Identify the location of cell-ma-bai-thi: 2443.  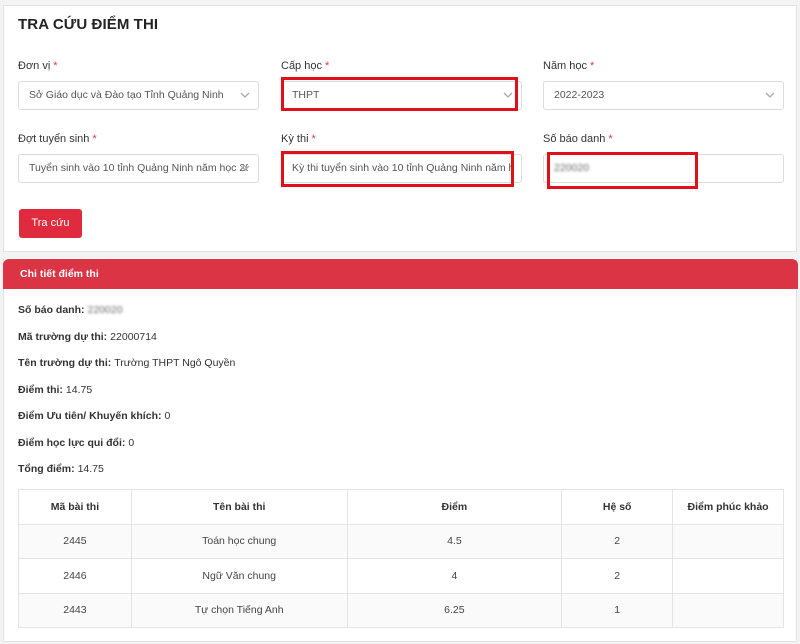
(75, 610).